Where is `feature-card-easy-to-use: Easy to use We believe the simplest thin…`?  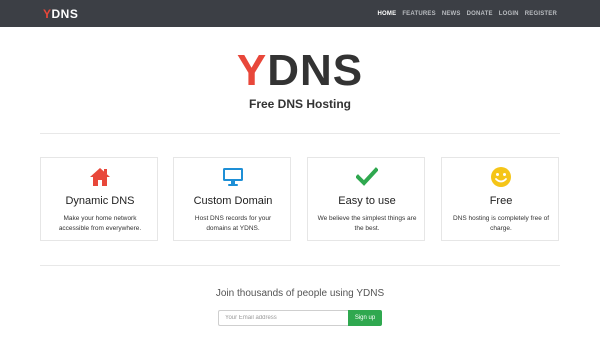 feature-card-easy-to-use: Easy to use We believe the simplest thin… is located at coordinates (366, 199).